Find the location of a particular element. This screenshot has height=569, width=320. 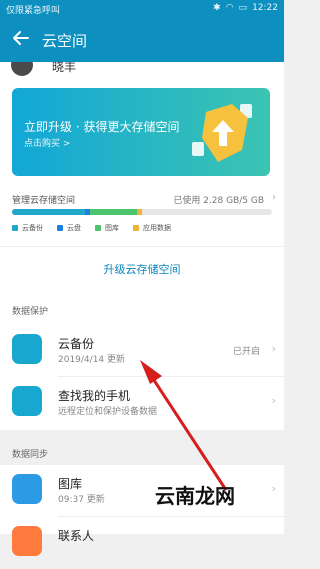

storage-label: 管理云存储空间 is located at coordinates (43, 199).